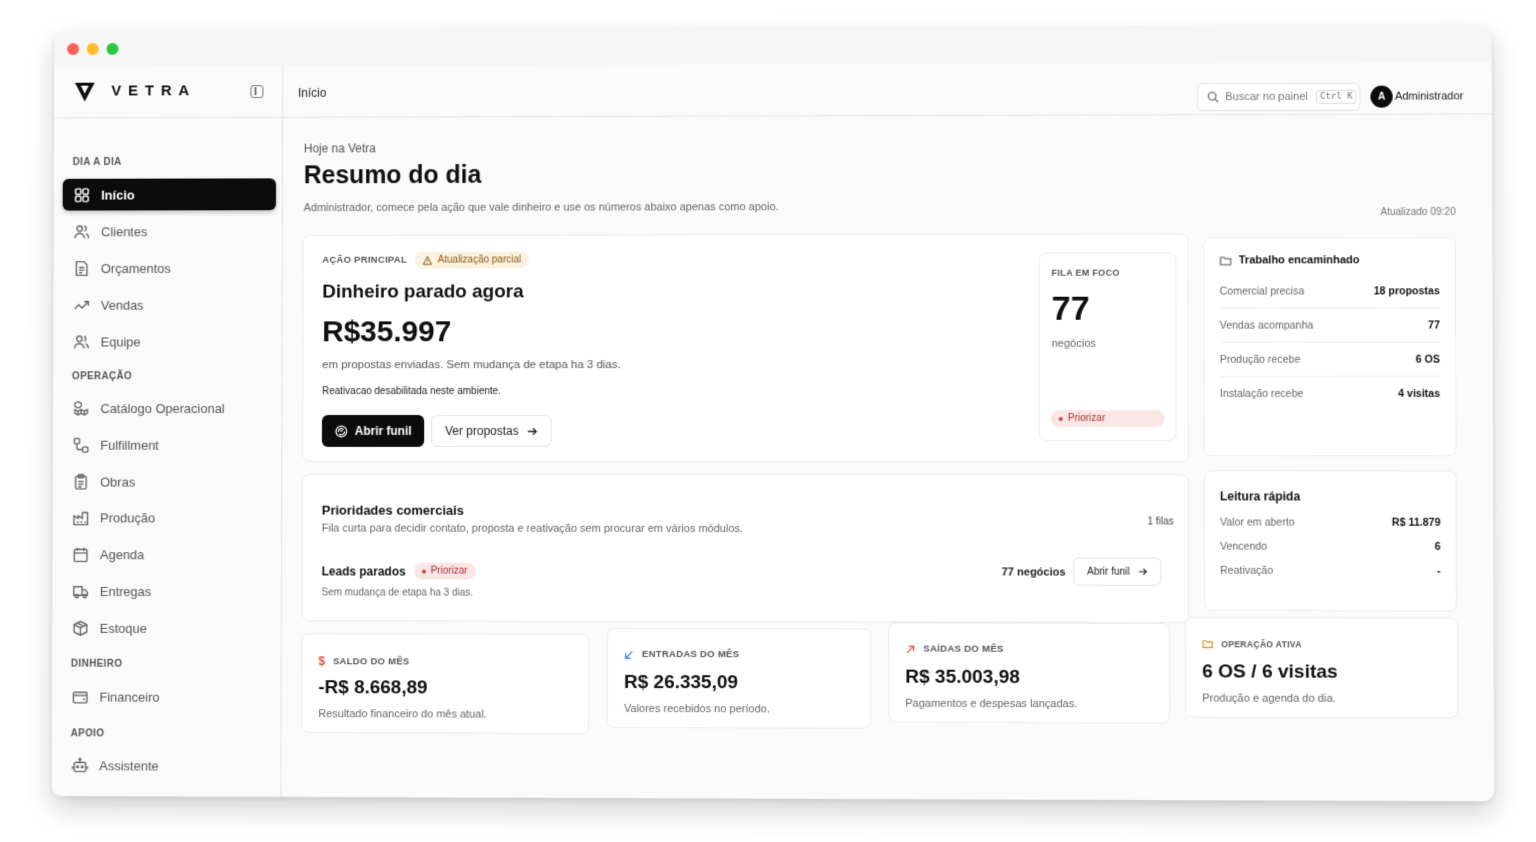 The image size is (1536, 842). Describe the element at coordinates (1260, 496) in the screenshot. I see `quick-title: Leitura rápida` at that location.